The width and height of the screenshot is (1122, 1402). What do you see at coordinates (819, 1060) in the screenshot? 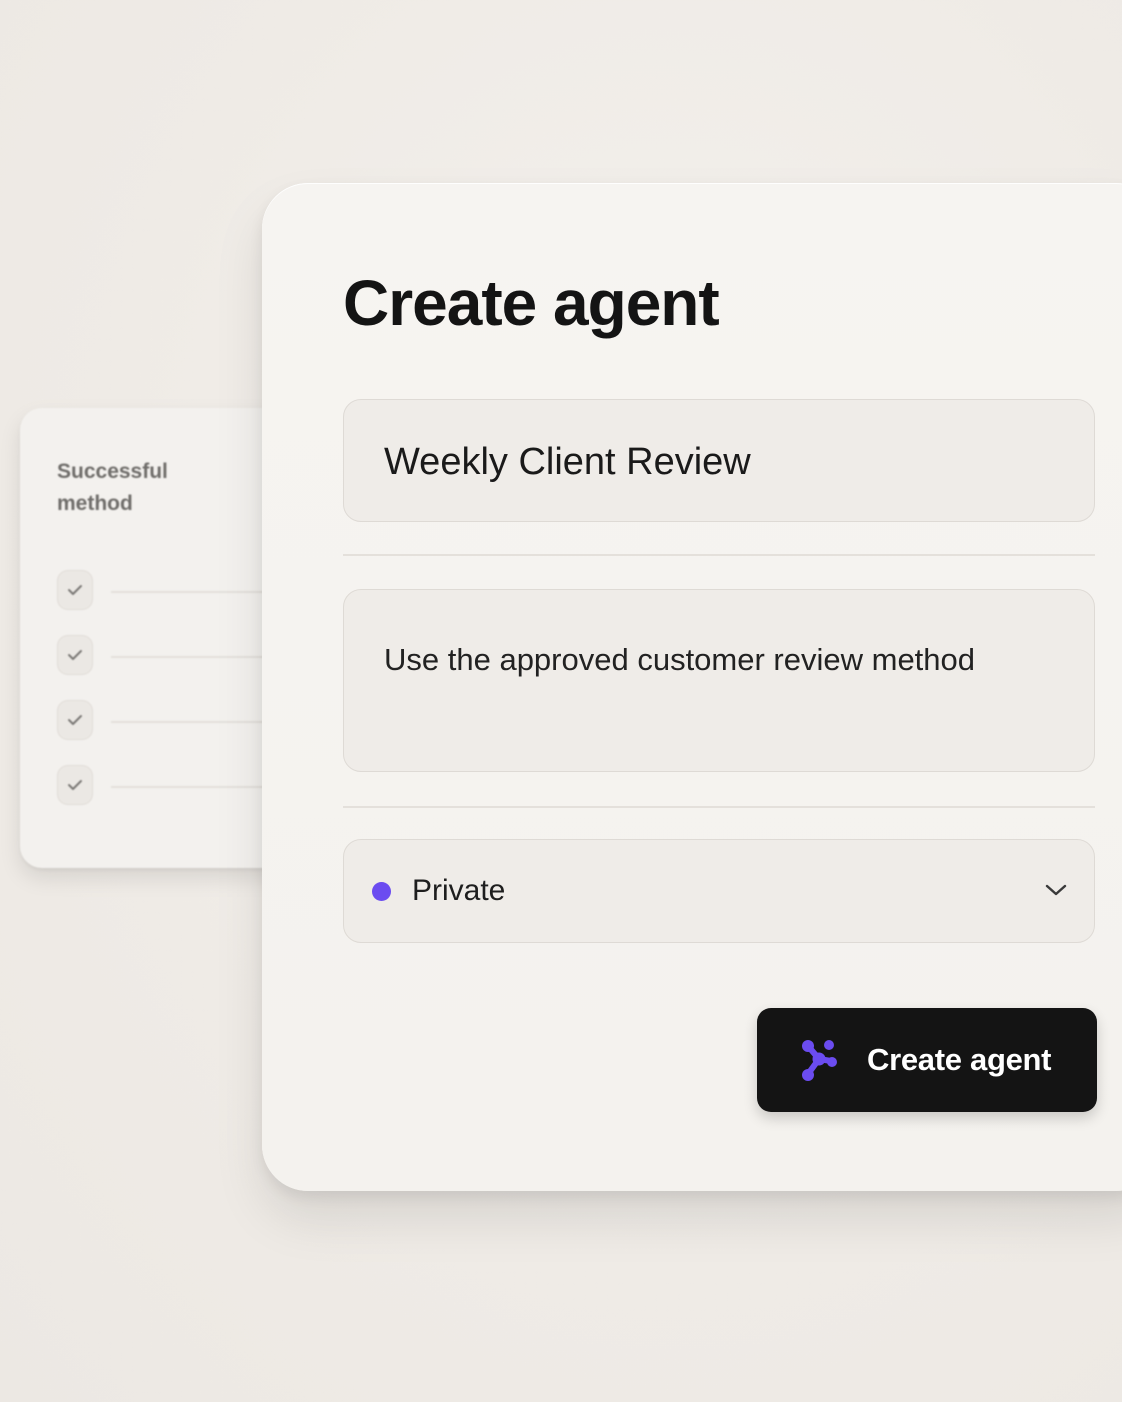
I see `agent-network-icon` at bounding box center [819, 1060].